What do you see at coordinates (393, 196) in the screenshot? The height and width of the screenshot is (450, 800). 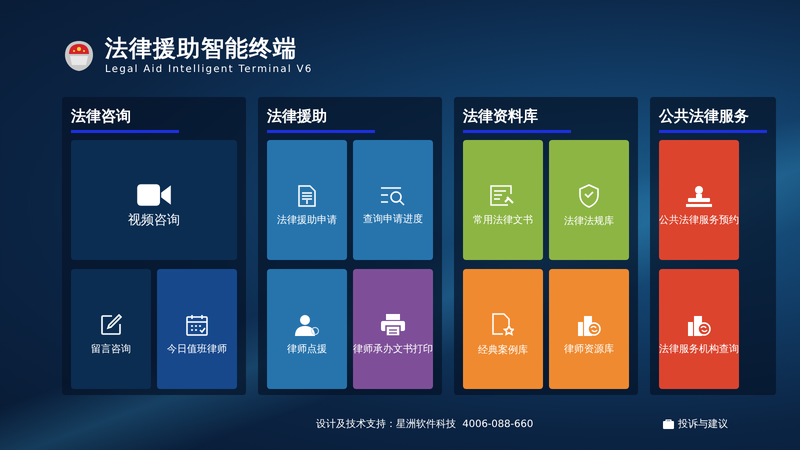 I see `search-list-icon` at bounding box center [393, 196].